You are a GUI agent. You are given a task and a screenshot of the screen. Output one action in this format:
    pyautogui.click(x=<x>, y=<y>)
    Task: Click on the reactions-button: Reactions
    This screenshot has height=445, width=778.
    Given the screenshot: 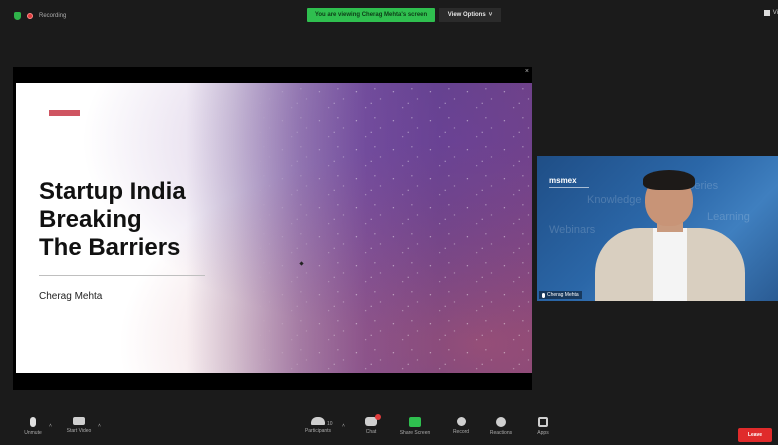 What is the action you would take?
    pyautogui.click(x=501, y=430)
    